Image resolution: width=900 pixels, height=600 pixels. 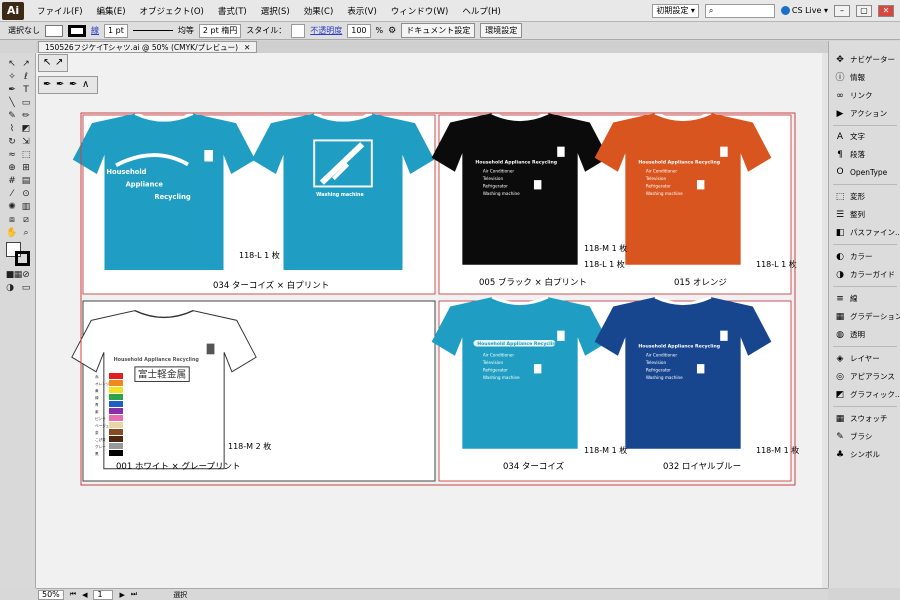 I want to click on close-tab-icon: ✕, so click(x=247, y=47).